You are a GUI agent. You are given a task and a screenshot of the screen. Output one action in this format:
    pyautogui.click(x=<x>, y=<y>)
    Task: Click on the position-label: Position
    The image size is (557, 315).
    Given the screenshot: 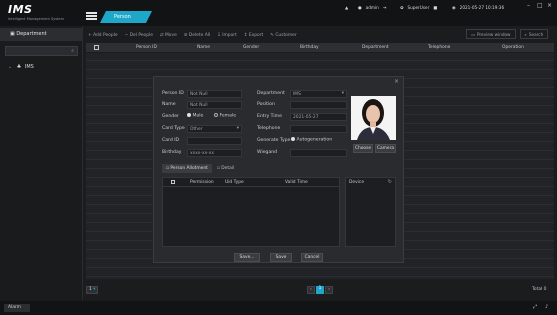 What is the action you would take?
    pyautogui.click(x=266, y=104)
    